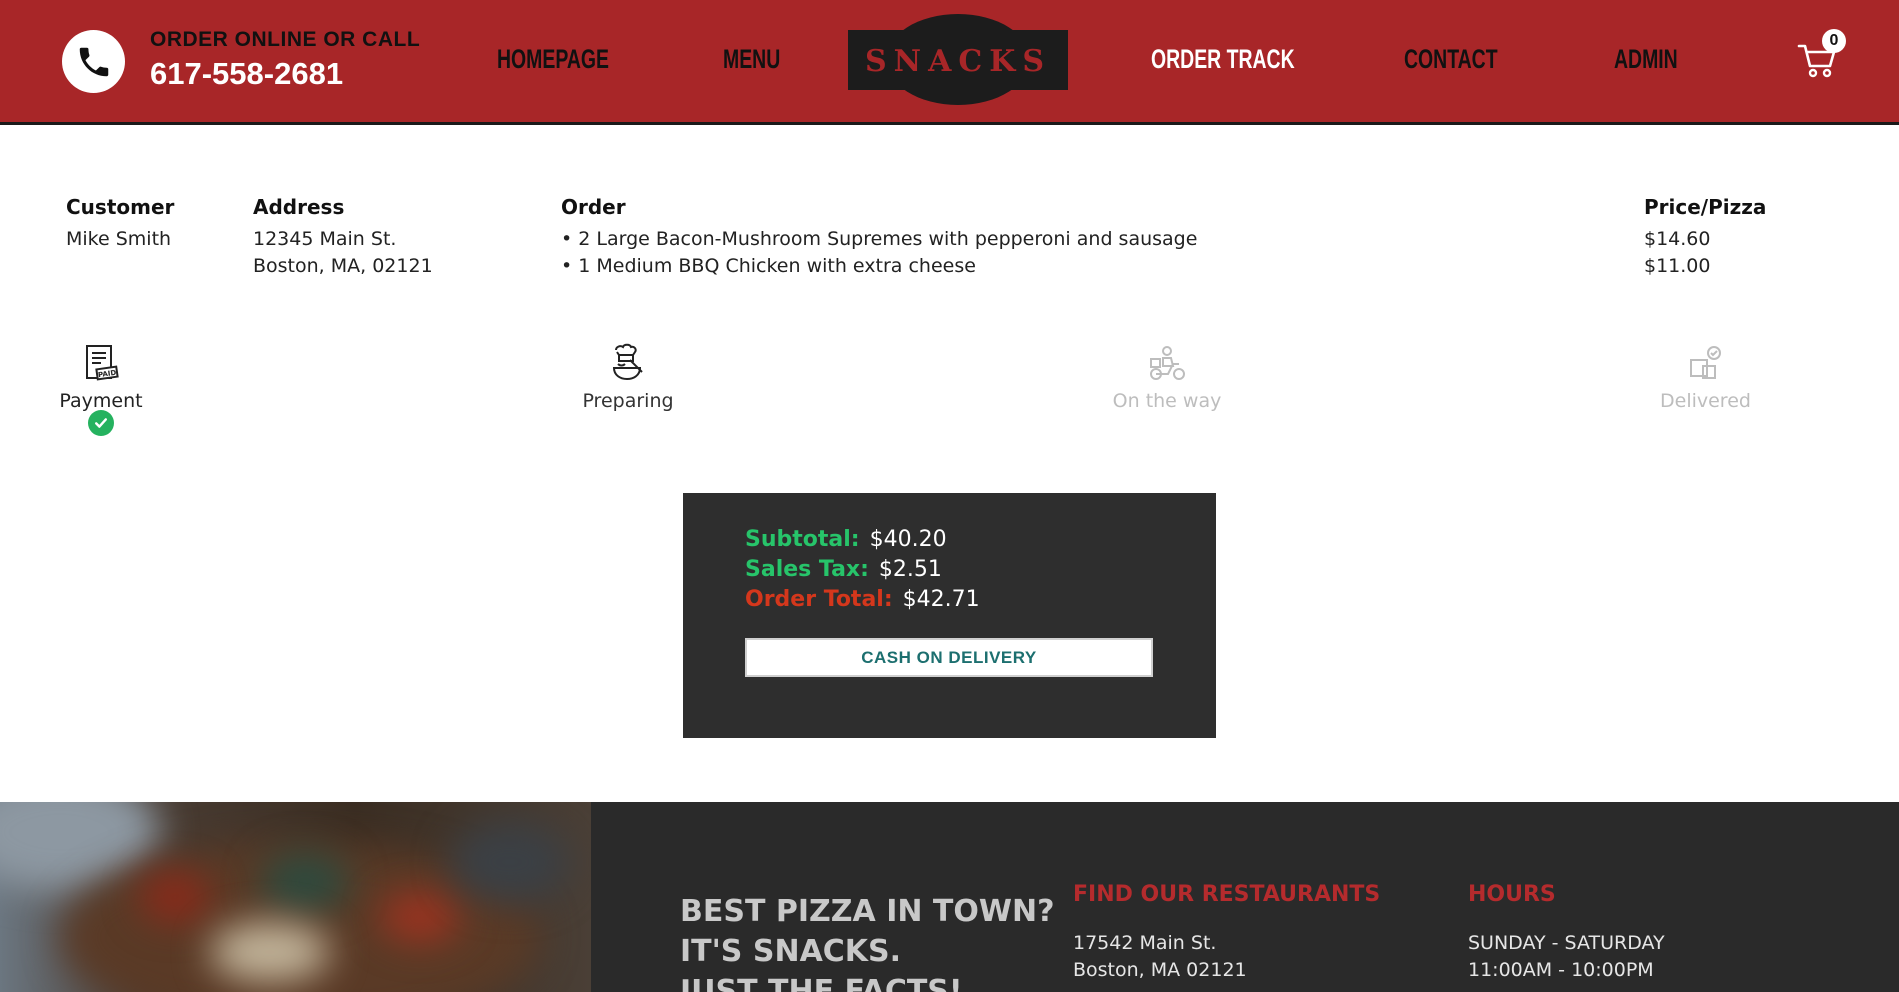  I want to click on customer-header: Customer, so click(120, 207).